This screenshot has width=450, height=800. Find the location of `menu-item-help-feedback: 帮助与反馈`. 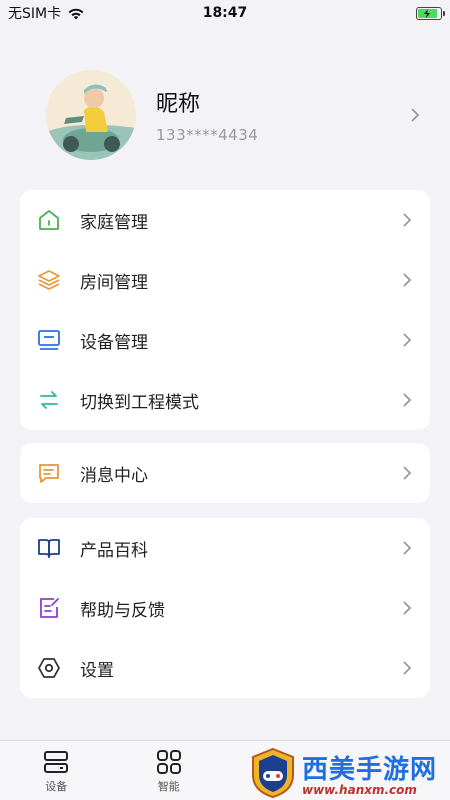

menu-item-help-feedback: 帮助与反馈 is located at coordinates (225, 608).